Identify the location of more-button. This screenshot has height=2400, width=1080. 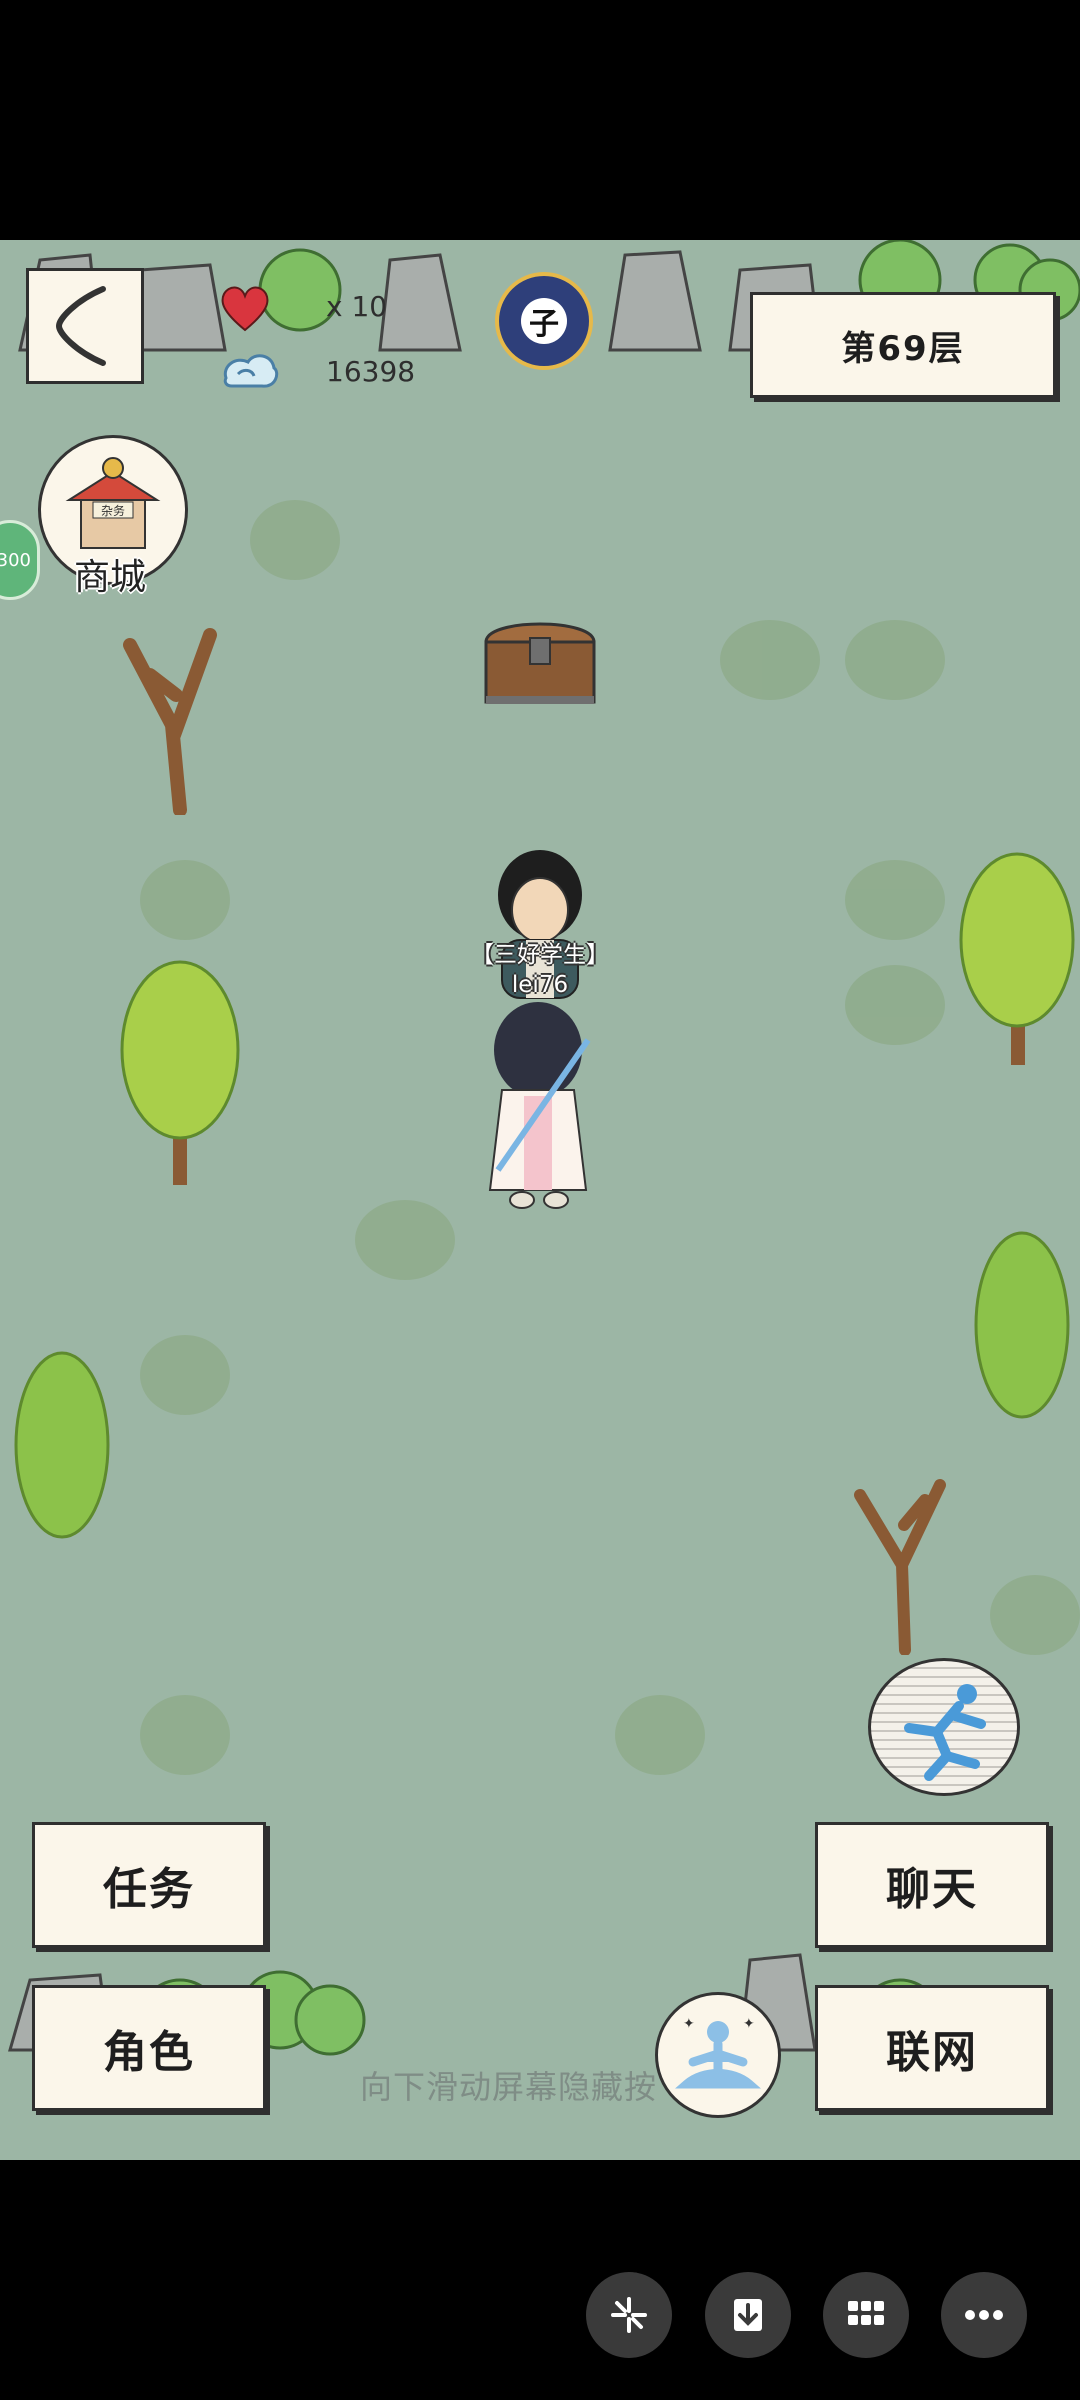
(984, 2315).